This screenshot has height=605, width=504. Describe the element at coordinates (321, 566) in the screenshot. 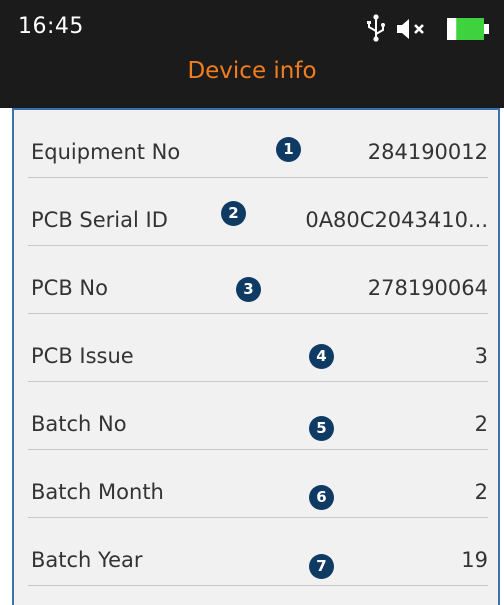

I see `callout-badge: 7` at that location.